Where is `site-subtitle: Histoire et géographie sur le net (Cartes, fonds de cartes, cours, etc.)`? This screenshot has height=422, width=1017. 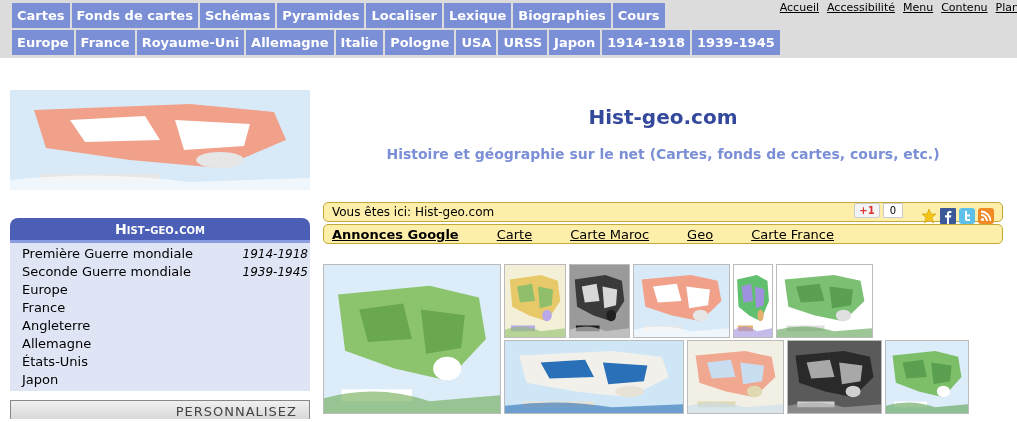
site-subtitle: Histoire et géographie sur le net (Cartes, fonds de cartes, cours, etc.) is located at coordinates (663, 154).